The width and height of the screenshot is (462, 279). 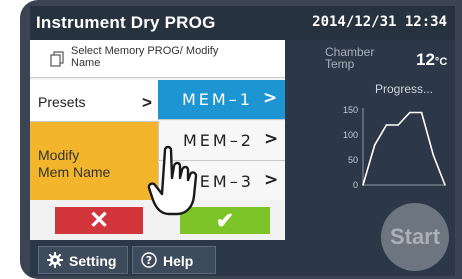 What do you see at coordinates (350, 110) in the screenshot?
I see `y-tick-label: 150` at bounding box center [350, 110].